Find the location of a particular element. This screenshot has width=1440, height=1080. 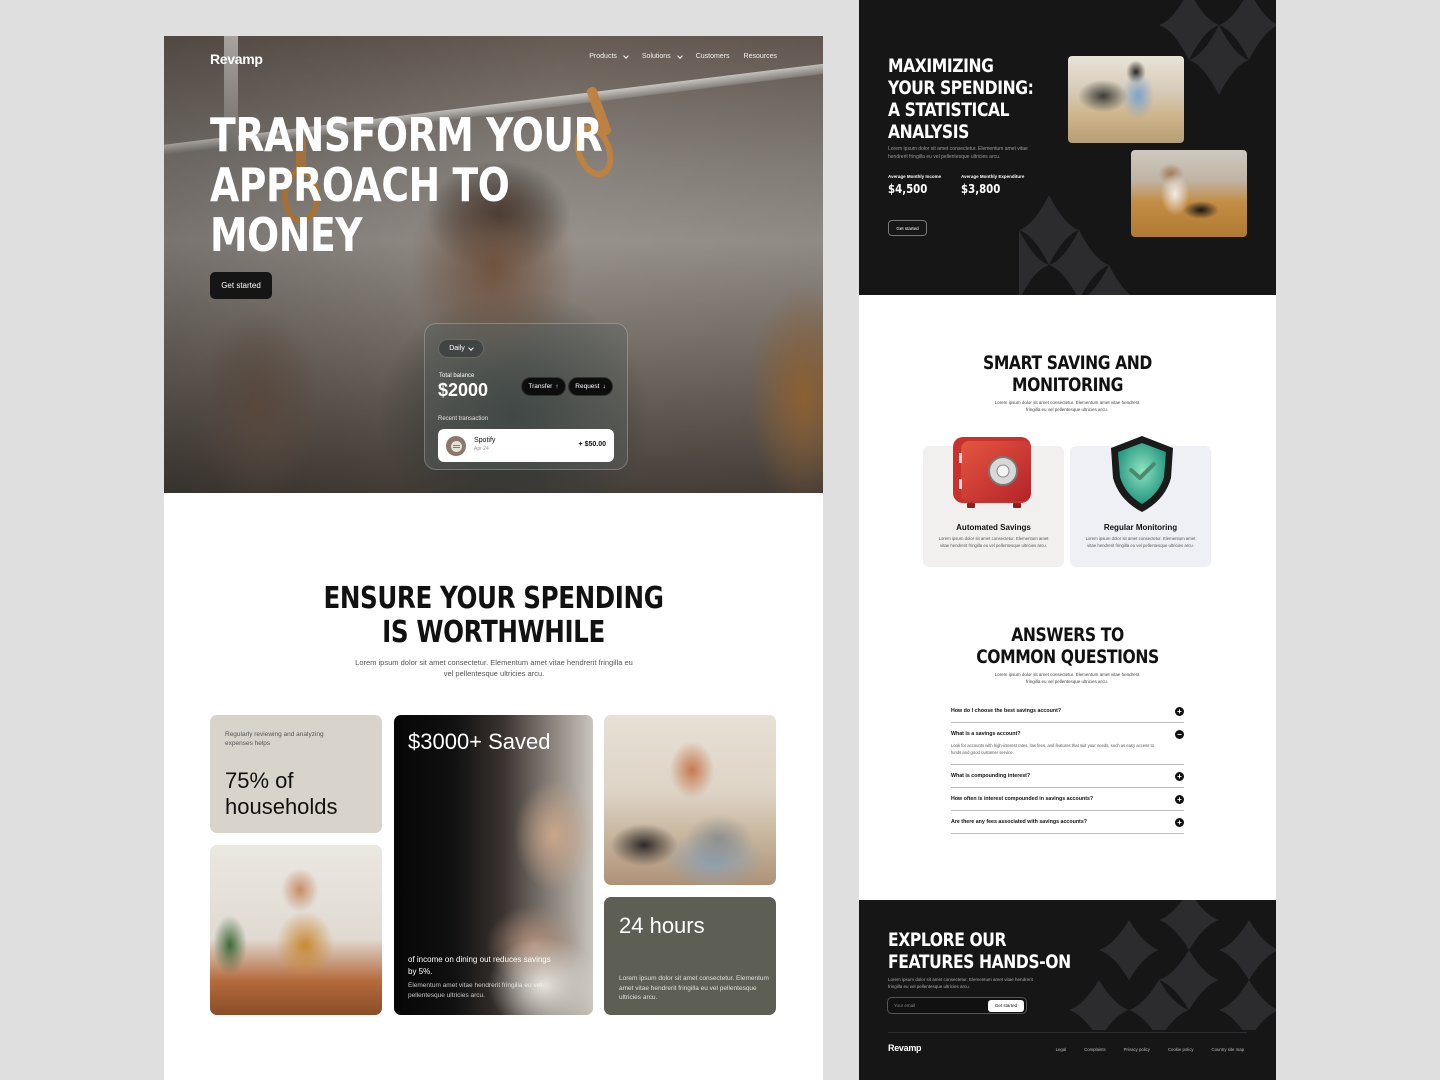

title-line: Explore our is located at coordinates (947, 940).